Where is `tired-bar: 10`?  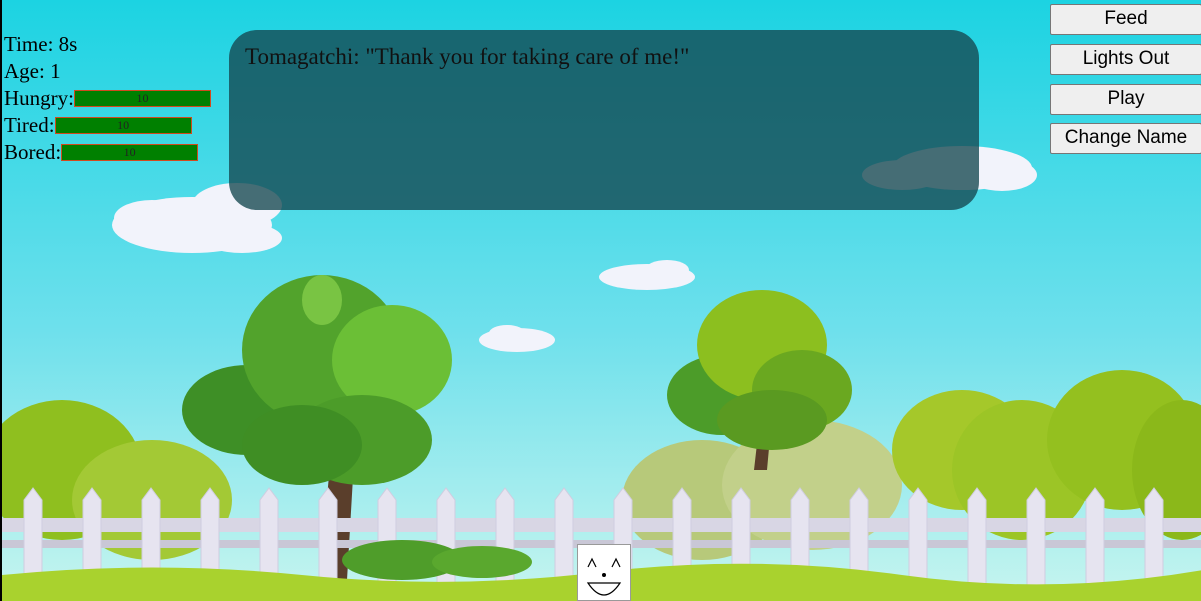
tired-bar: 10 is located at coordinates (123, 125).